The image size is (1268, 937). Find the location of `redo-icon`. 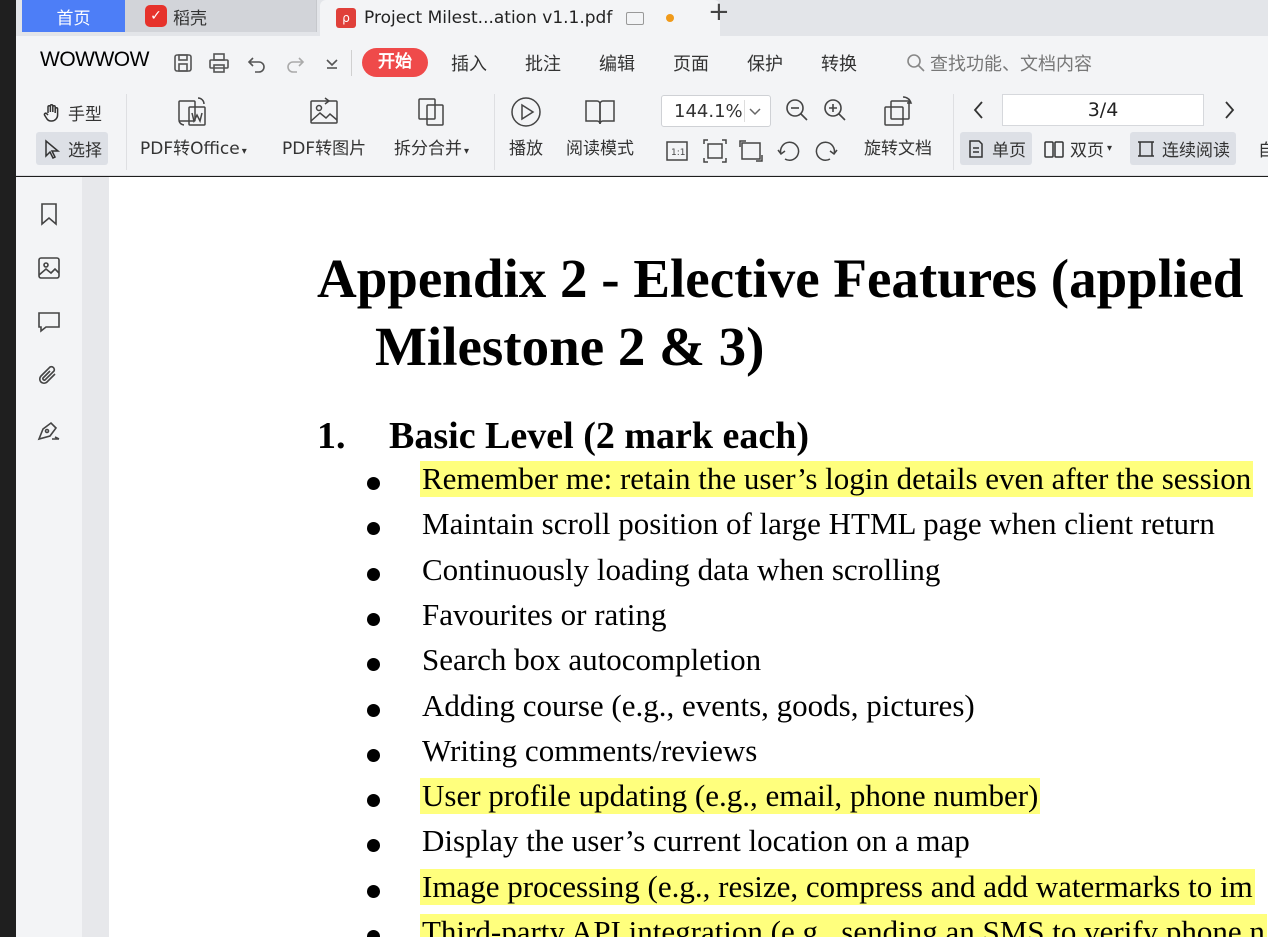

redo-icon is located at coordinates (295, 63).